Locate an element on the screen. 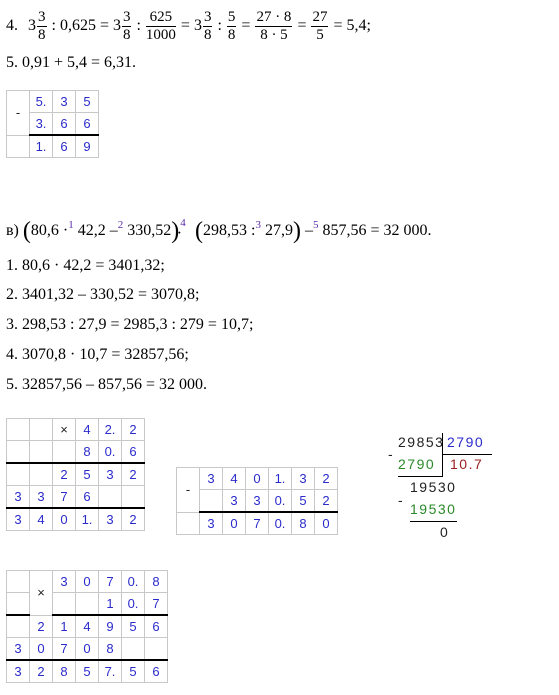 The width and height of the screenshot is (559, 695). expr-text: = 3 is located at coordinates (191, 26).